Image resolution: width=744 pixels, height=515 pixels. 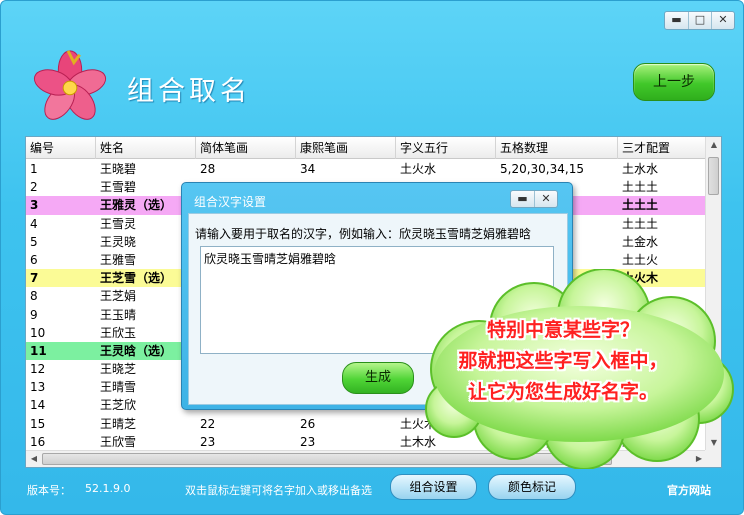 What do you see at coordinates (118, 169) in the screenshot?
I see `table-cell: 王晓碧` at bounding box center [118, 169].